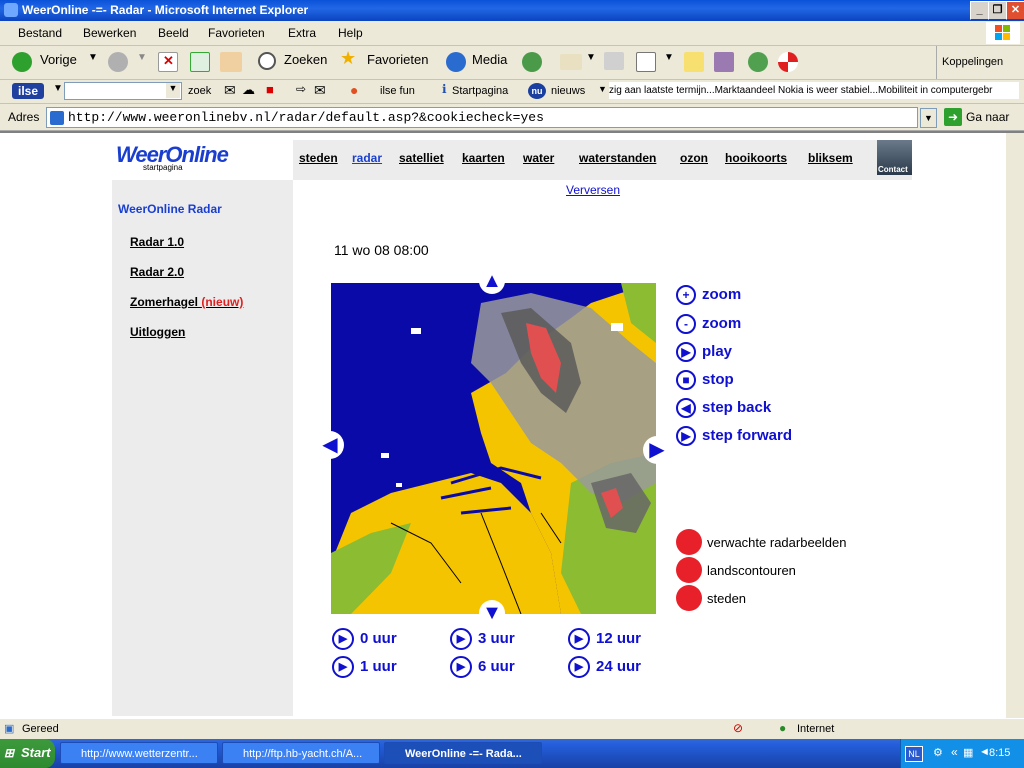  What do you see at coordinates (456, 62) in the screenshot?
I see `media-icon` at bounding box center [456, 62].